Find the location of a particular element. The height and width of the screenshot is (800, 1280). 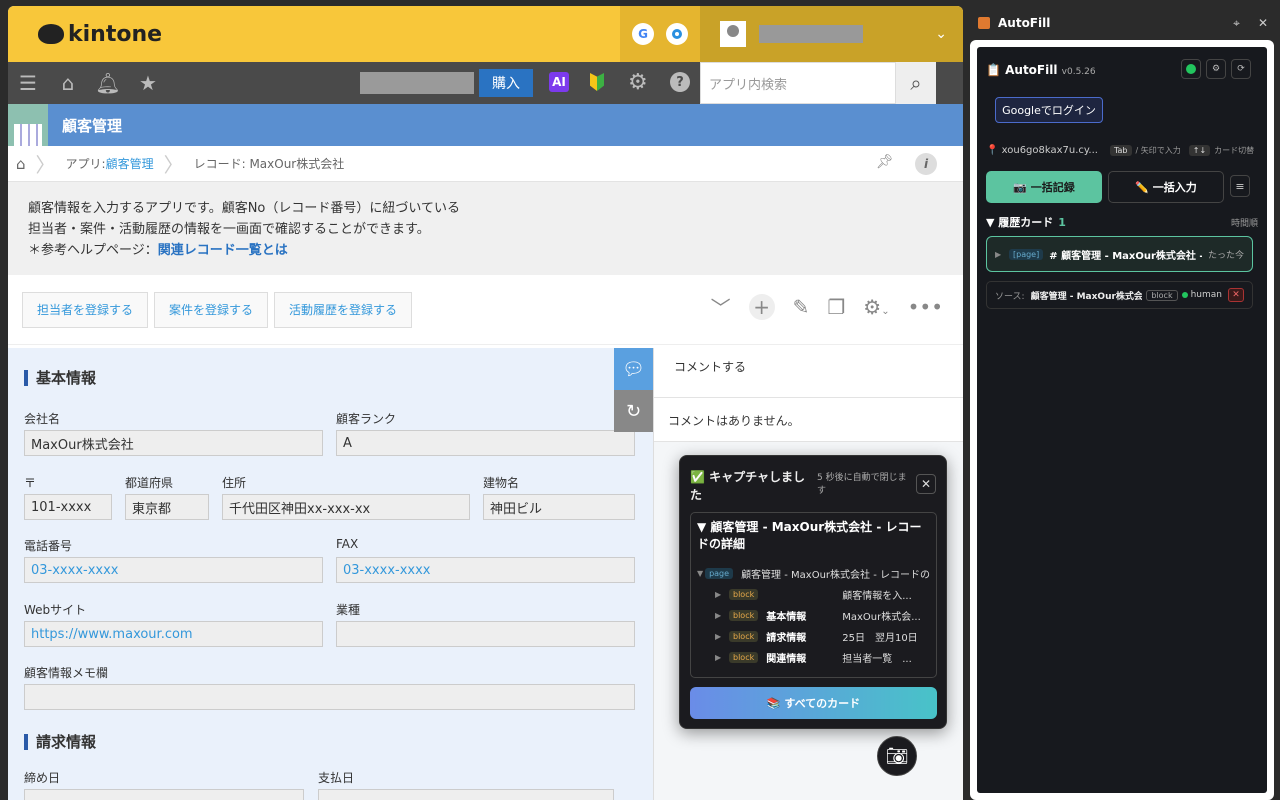

help-link: 関連レコード一覧とは is located at coordinates (223, 250).